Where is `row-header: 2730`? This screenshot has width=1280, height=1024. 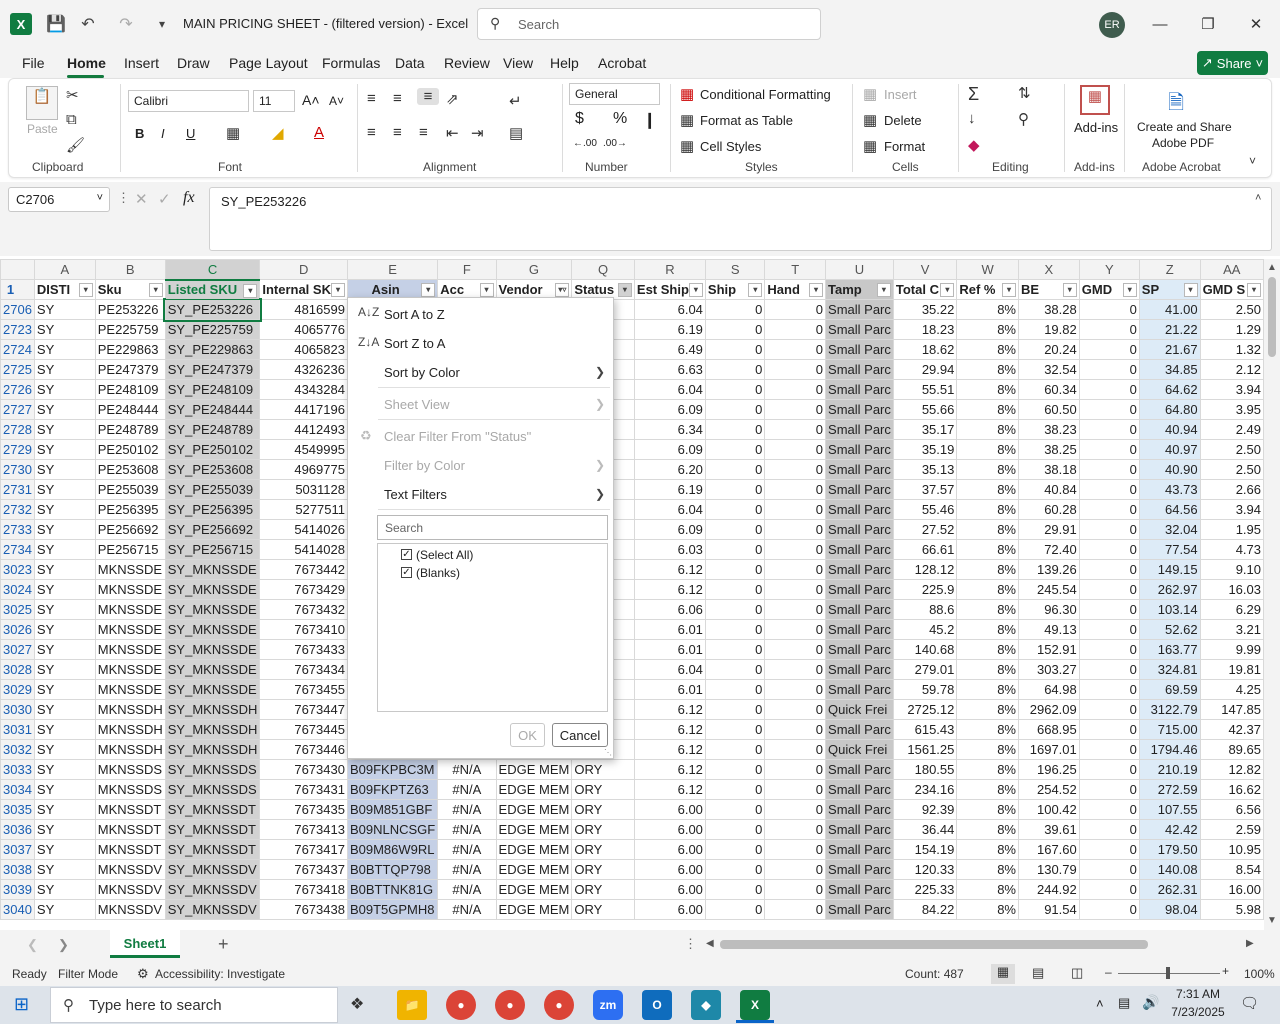
row-header: 2730 is located at coordinates (17, 469).